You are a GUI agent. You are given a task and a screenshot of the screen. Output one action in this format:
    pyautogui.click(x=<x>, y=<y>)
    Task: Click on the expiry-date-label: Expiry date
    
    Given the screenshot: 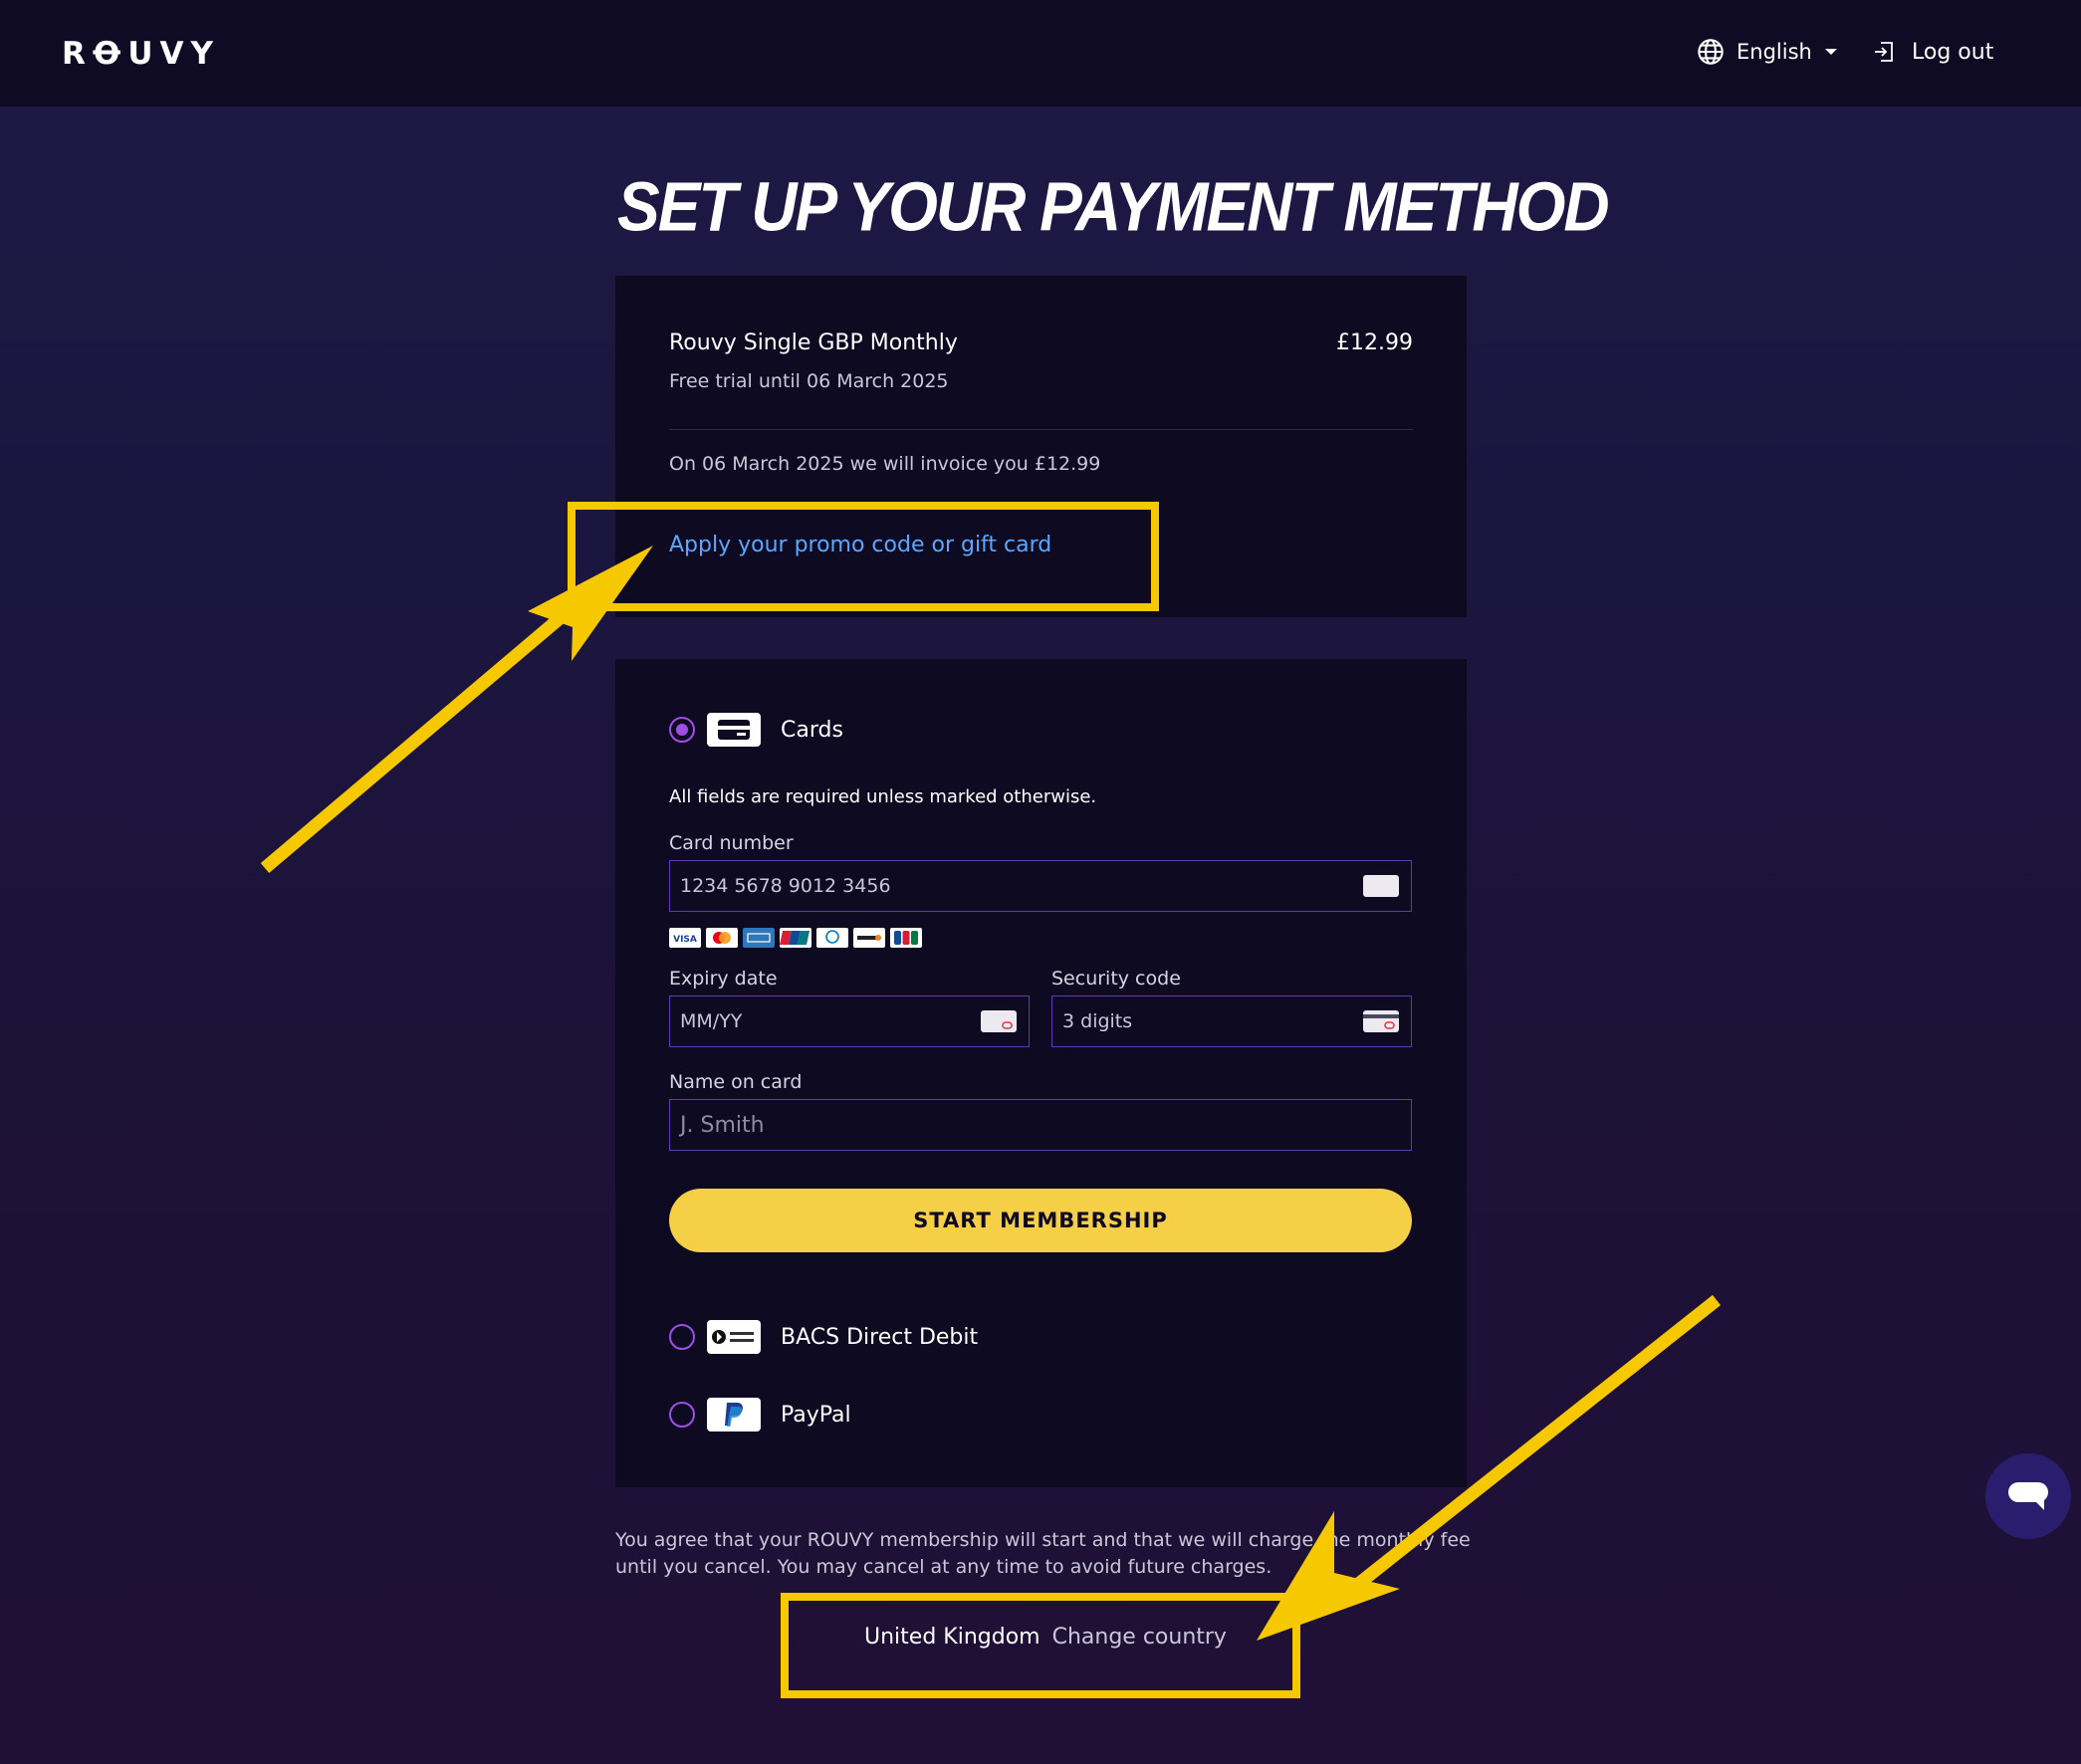 What is the action you would take?
    pyautogui.click(x=723, y=979)
    